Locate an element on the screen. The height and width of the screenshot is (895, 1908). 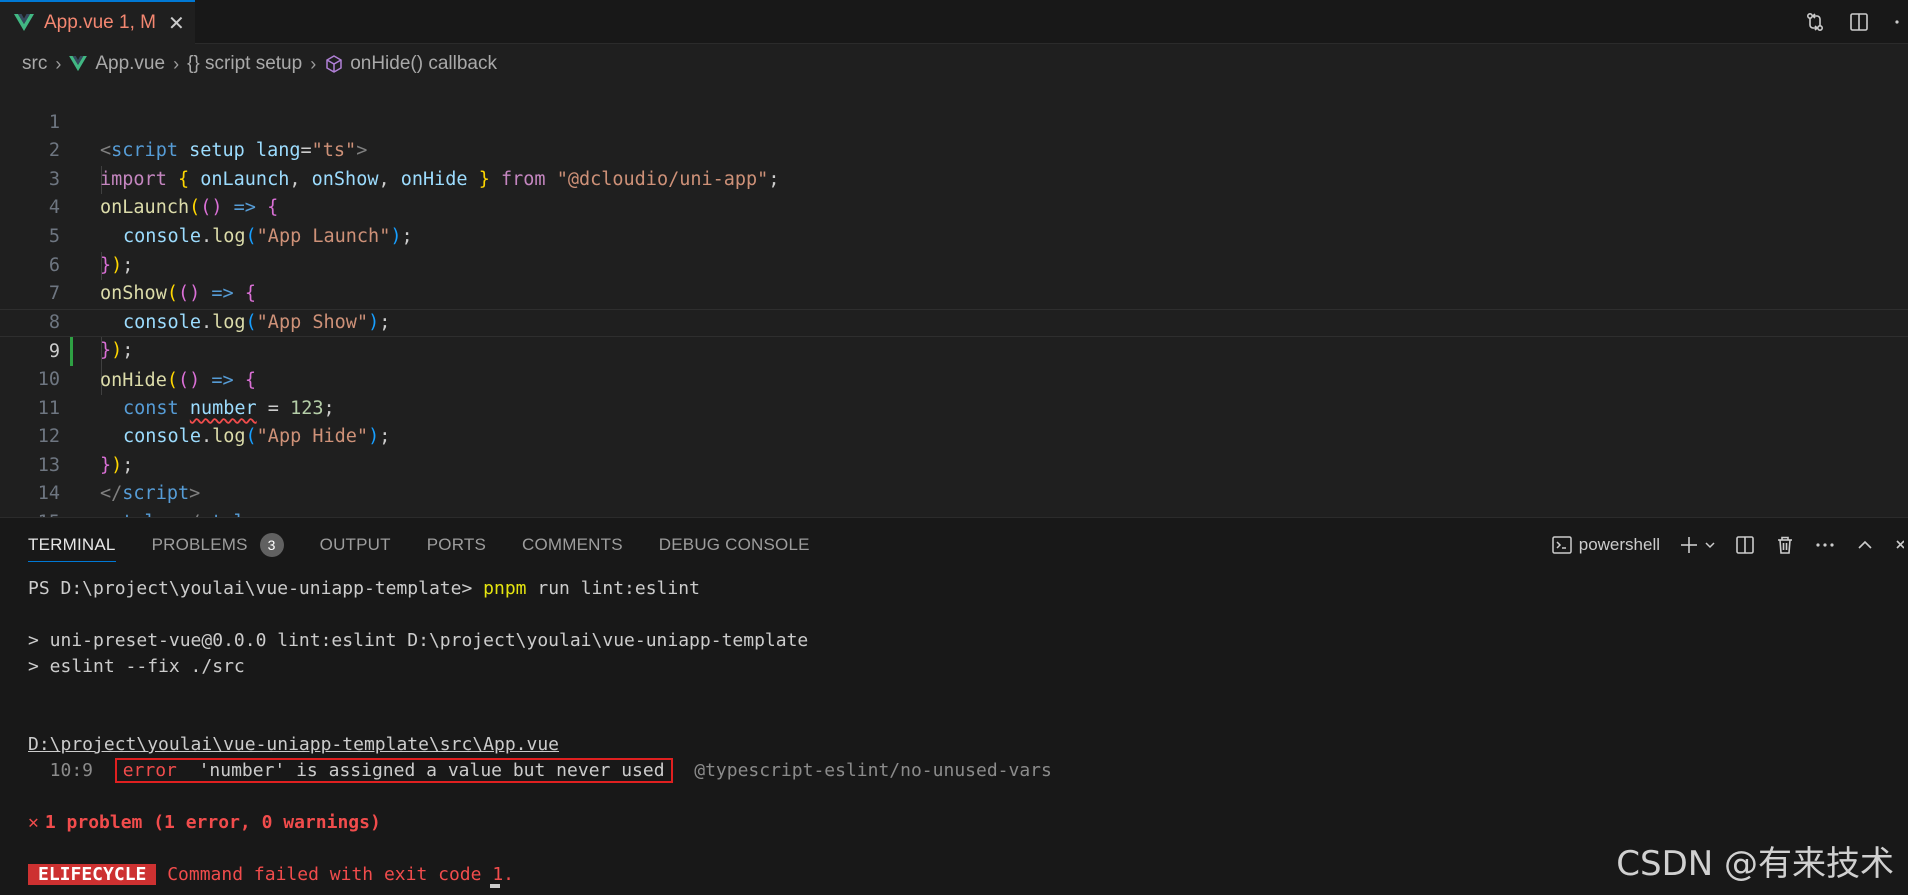
code-line: 8 }); is located at coordinates (954, 321).